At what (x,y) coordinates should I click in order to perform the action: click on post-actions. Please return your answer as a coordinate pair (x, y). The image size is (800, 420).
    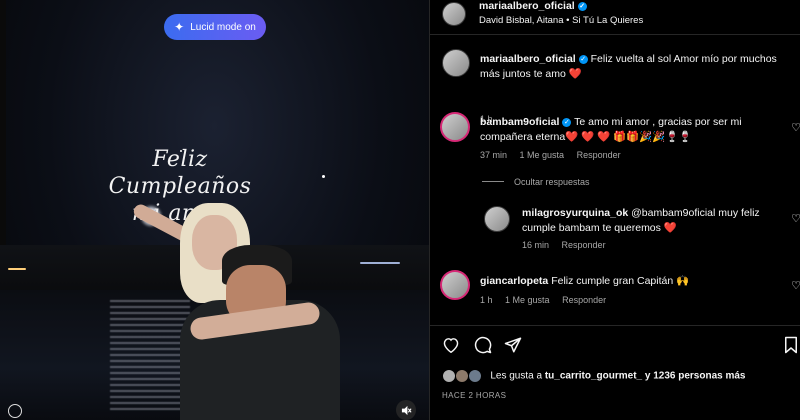
    Looking at the image, I should click on (615, 345).